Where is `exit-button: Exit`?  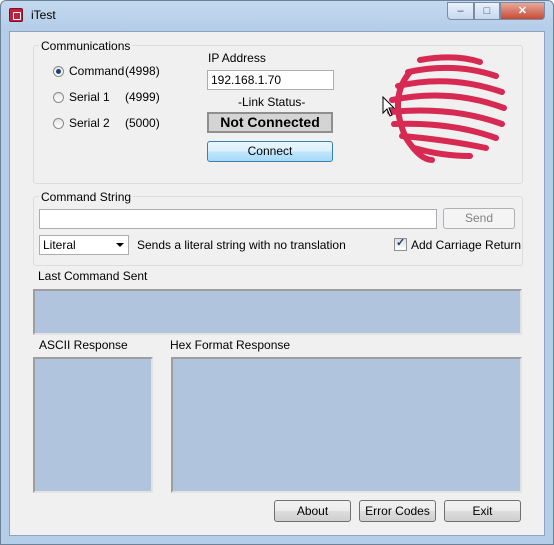
exit-button: Exit is located at coordinates (482, 511).